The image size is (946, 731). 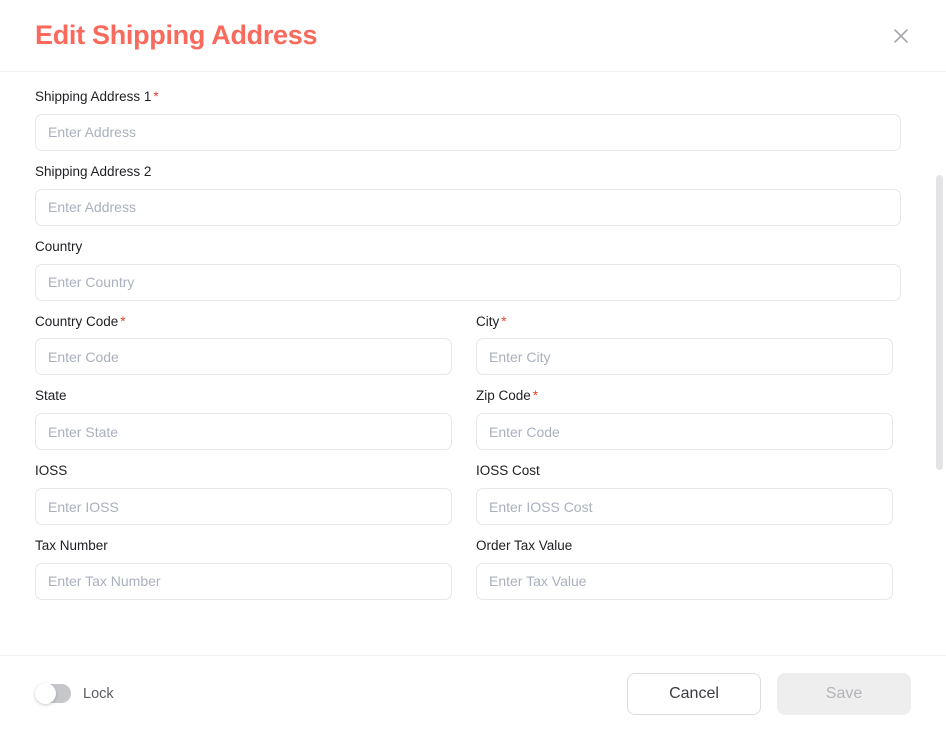 I want to click on label-order-tax-value: Order Tax Value, so click(x=524, y=546).